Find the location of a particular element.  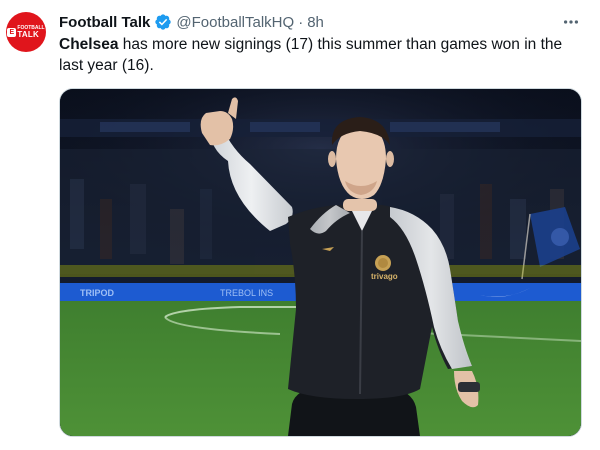

avatar-logo-line2: TALK is located at coordinates (28, 34).